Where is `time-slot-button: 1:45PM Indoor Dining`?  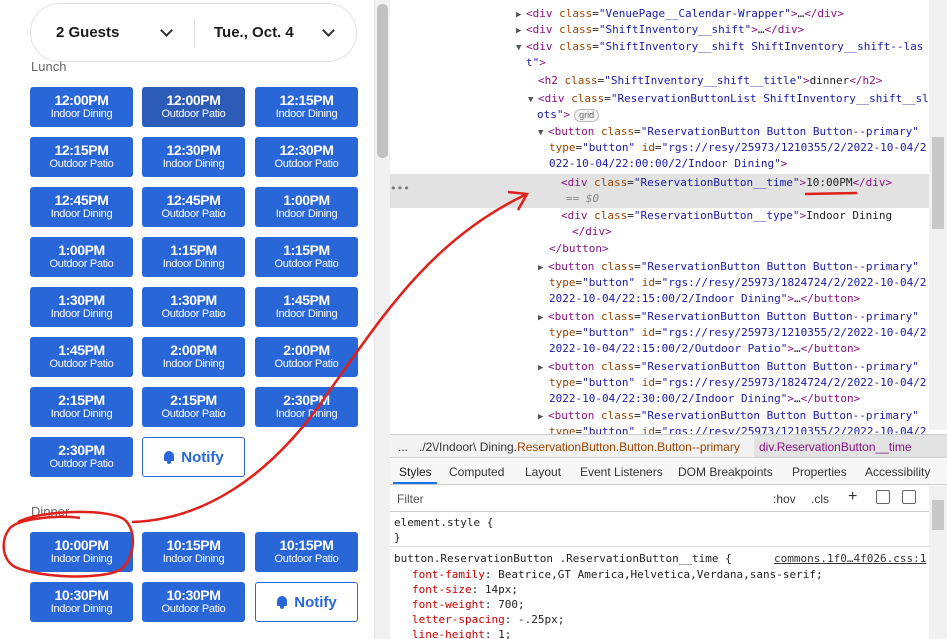
time-slot-button: 1:45PM Indoor Dining is located at coordinates (306, 307).